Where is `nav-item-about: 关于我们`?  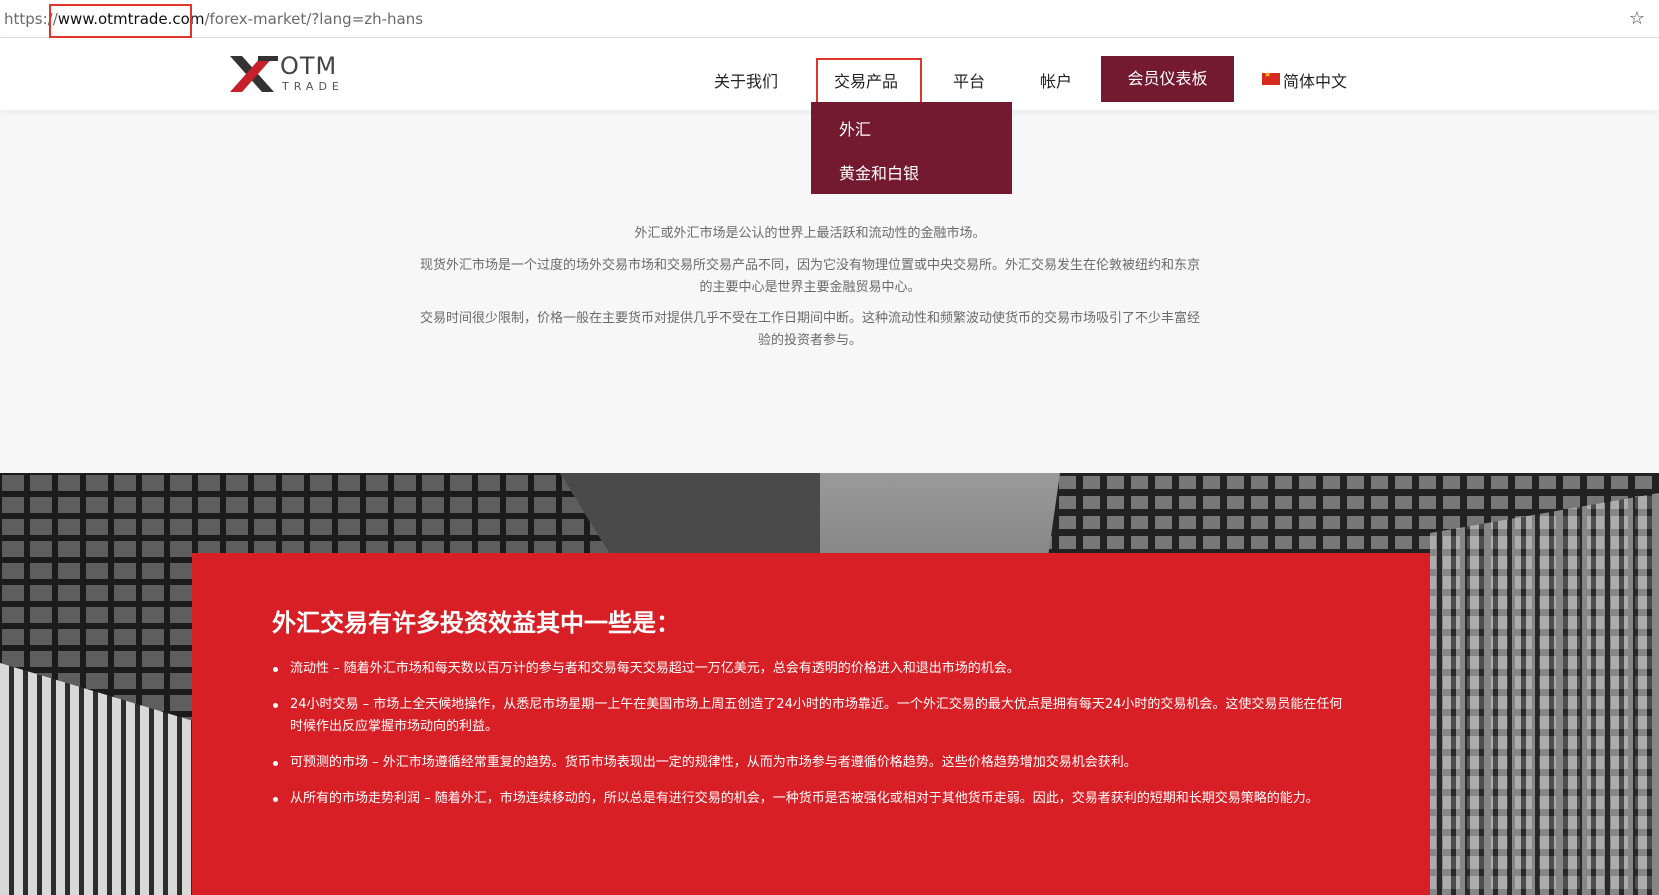 nav-item-about: 关于我们 is located at coordinates (746, 80).